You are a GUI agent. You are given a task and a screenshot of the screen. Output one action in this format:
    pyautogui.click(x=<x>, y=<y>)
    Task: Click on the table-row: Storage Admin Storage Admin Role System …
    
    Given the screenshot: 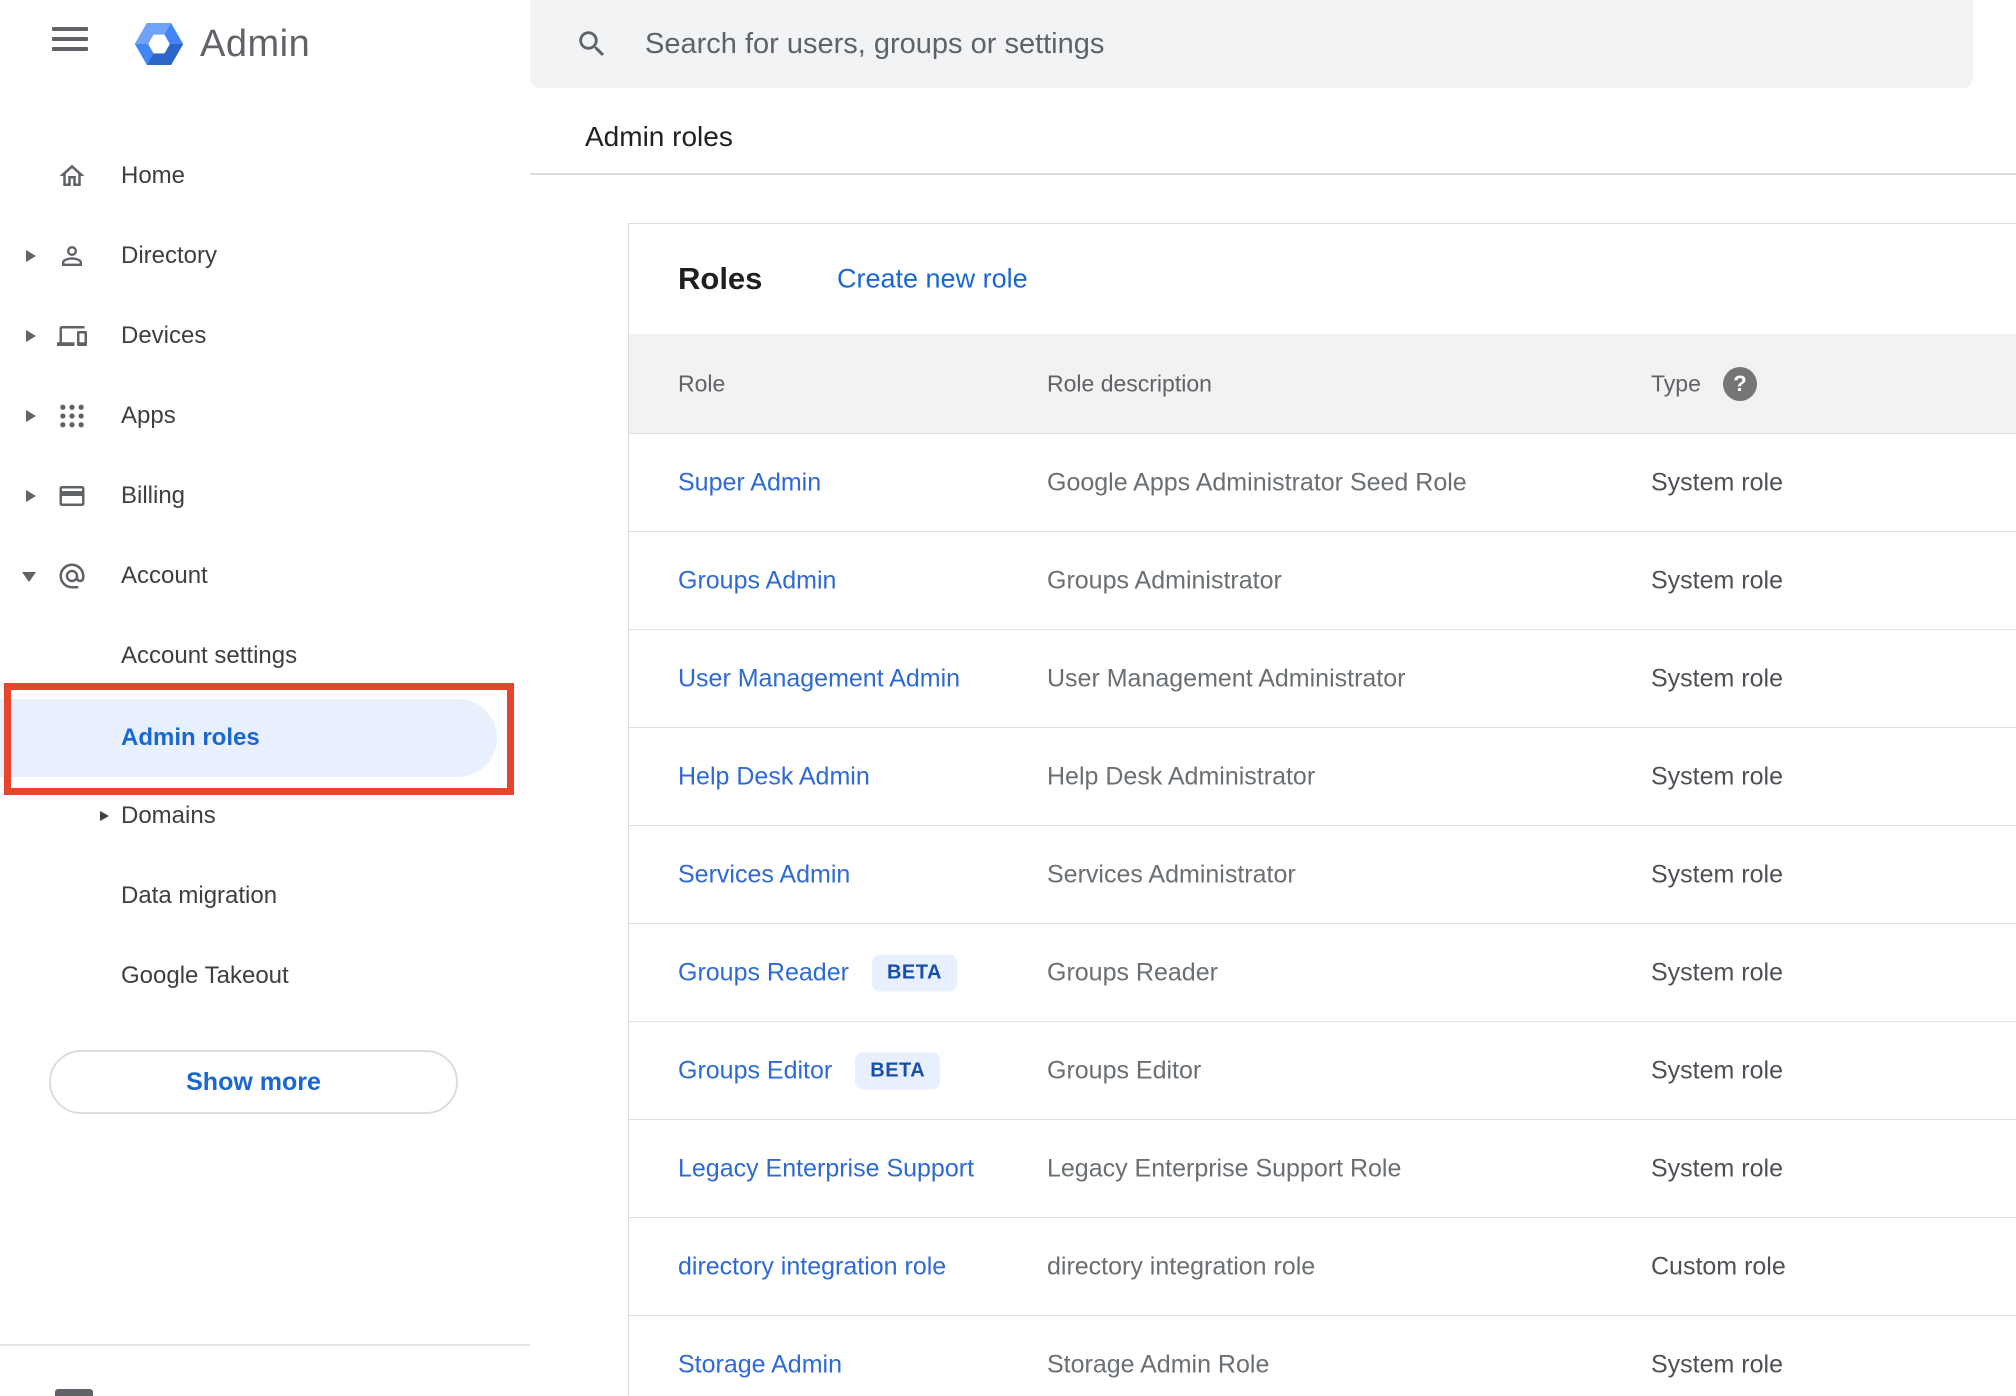 What is the action you would take?
    pyautogui.click(x=1322, y=1356)
    